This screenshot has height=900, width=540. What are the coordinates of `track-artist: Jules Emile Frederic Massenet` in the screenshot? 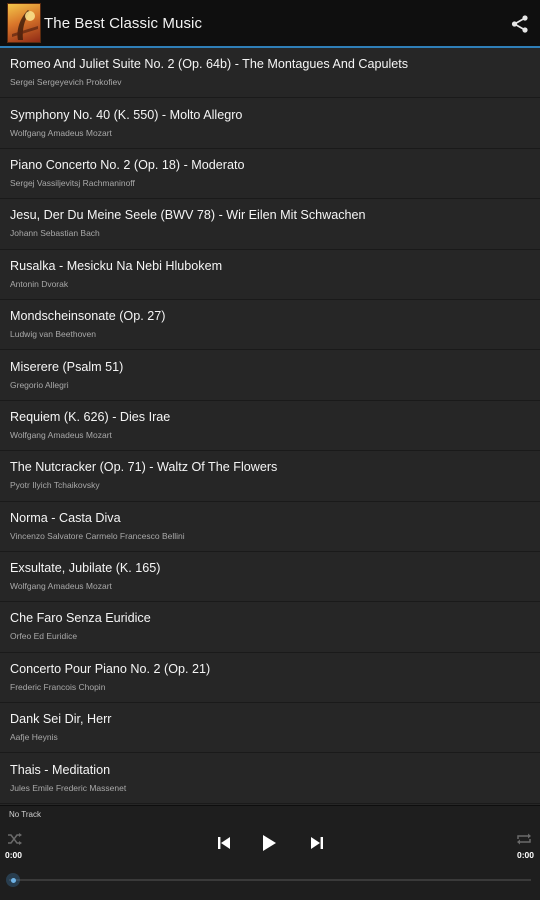 It's located at (68, 787).